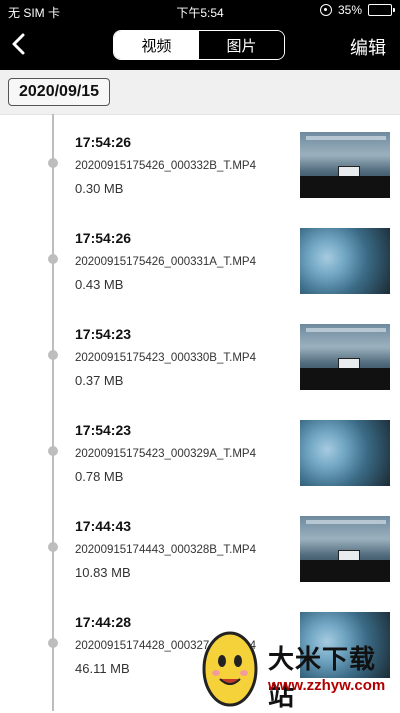  What do you see at coordinates (59, 92) in the screenshot?
I see `date-header: 2020/09/15` at bounding box center [59, 92].